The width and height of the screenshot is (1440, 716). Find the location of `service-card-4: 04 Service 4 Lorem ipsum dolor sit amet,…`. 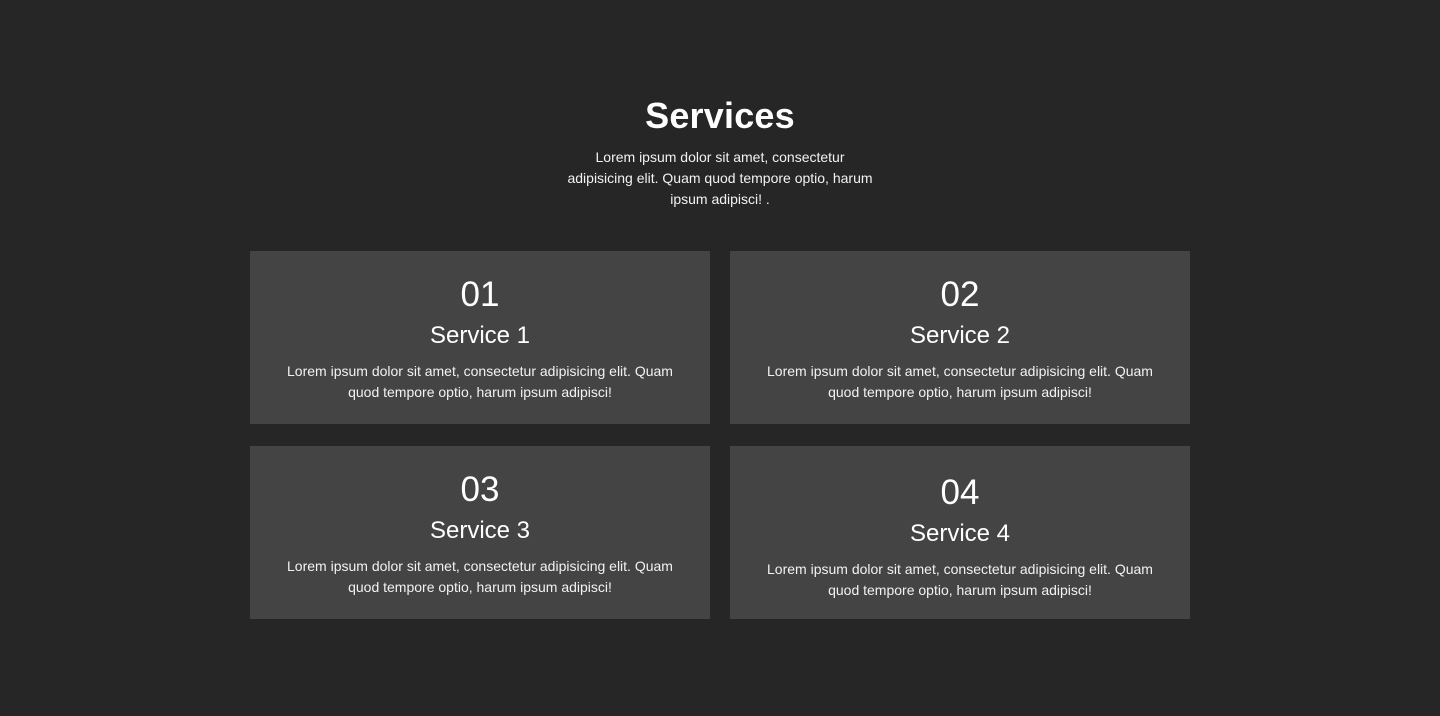

service-card-4: 04 Service 4 Lorem ipsum dolor sit amet,… is located at coordinates (960, 532).